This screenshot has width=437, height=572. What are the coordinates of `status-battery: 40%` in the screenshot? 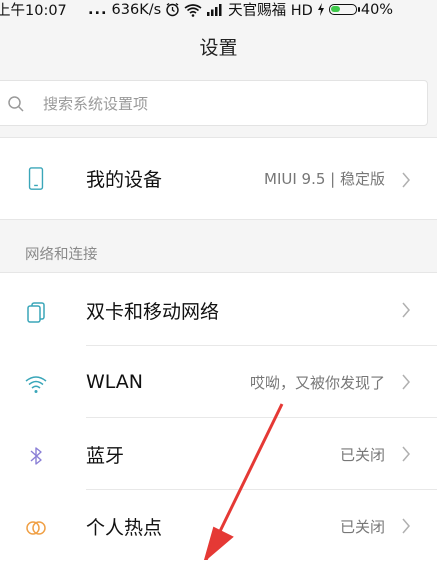 It's located at (377, 9).